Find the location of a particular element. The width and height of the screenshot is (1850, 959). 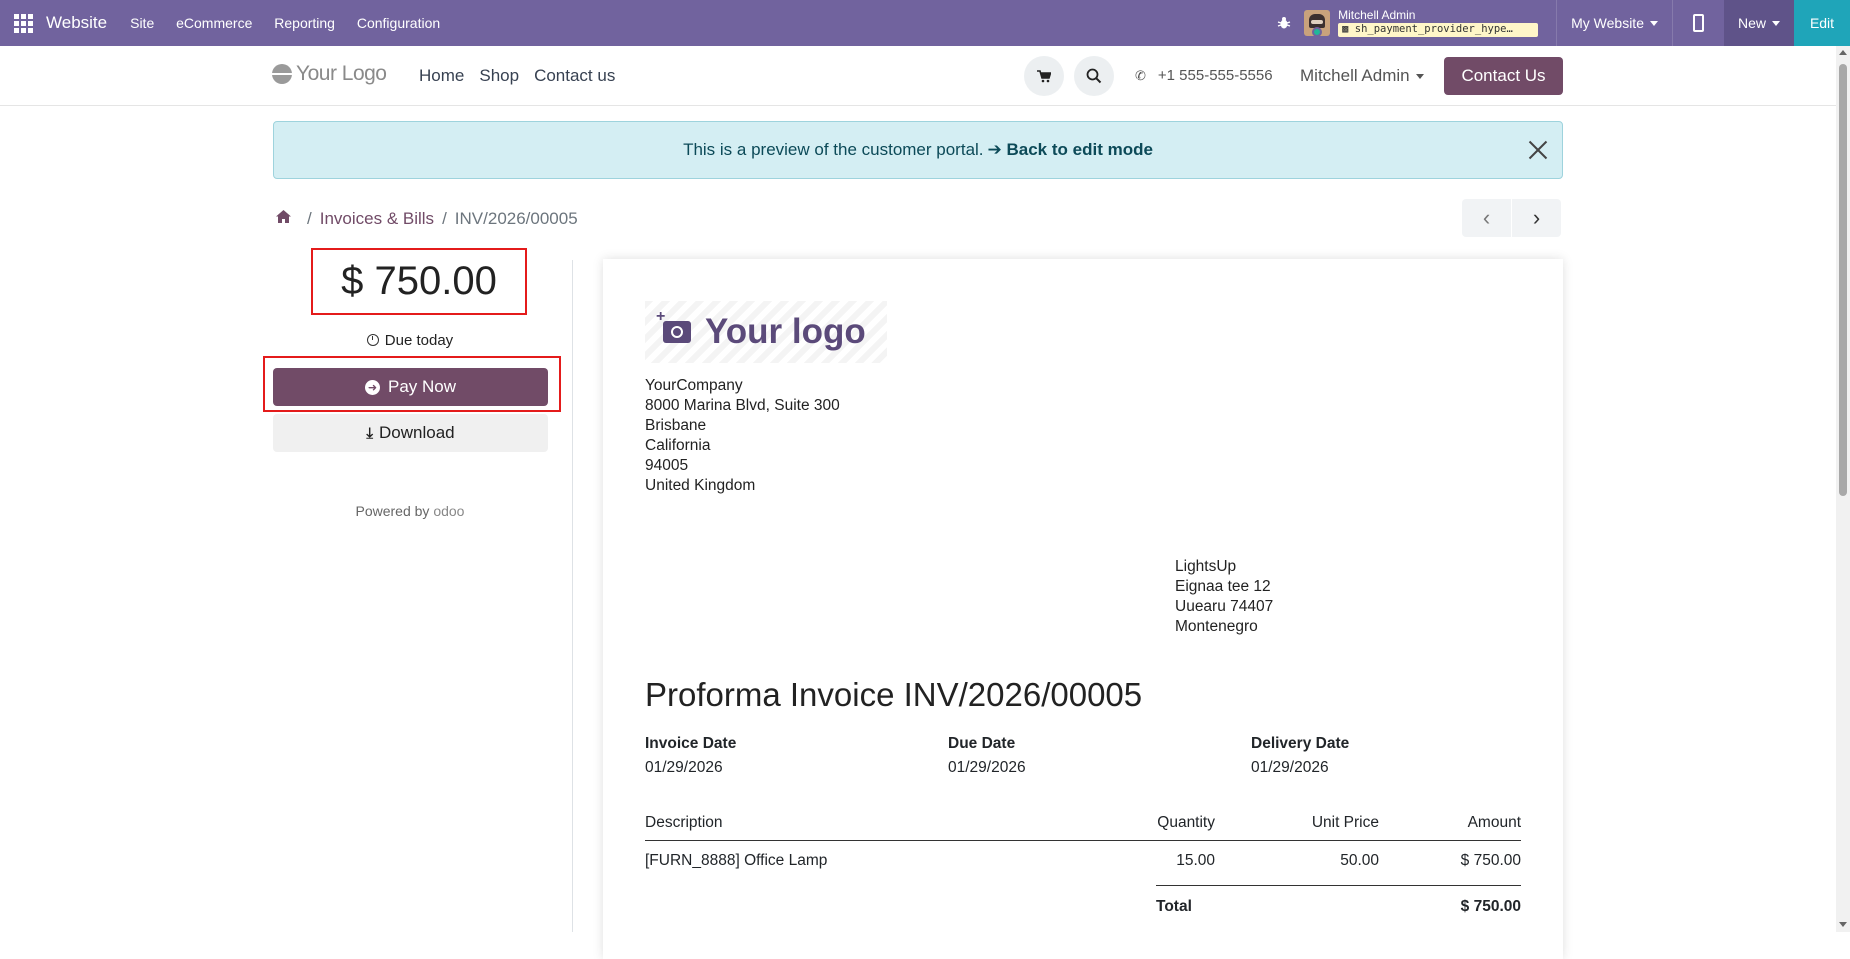

page-scrollbar is located at coordinates (1843, 489).